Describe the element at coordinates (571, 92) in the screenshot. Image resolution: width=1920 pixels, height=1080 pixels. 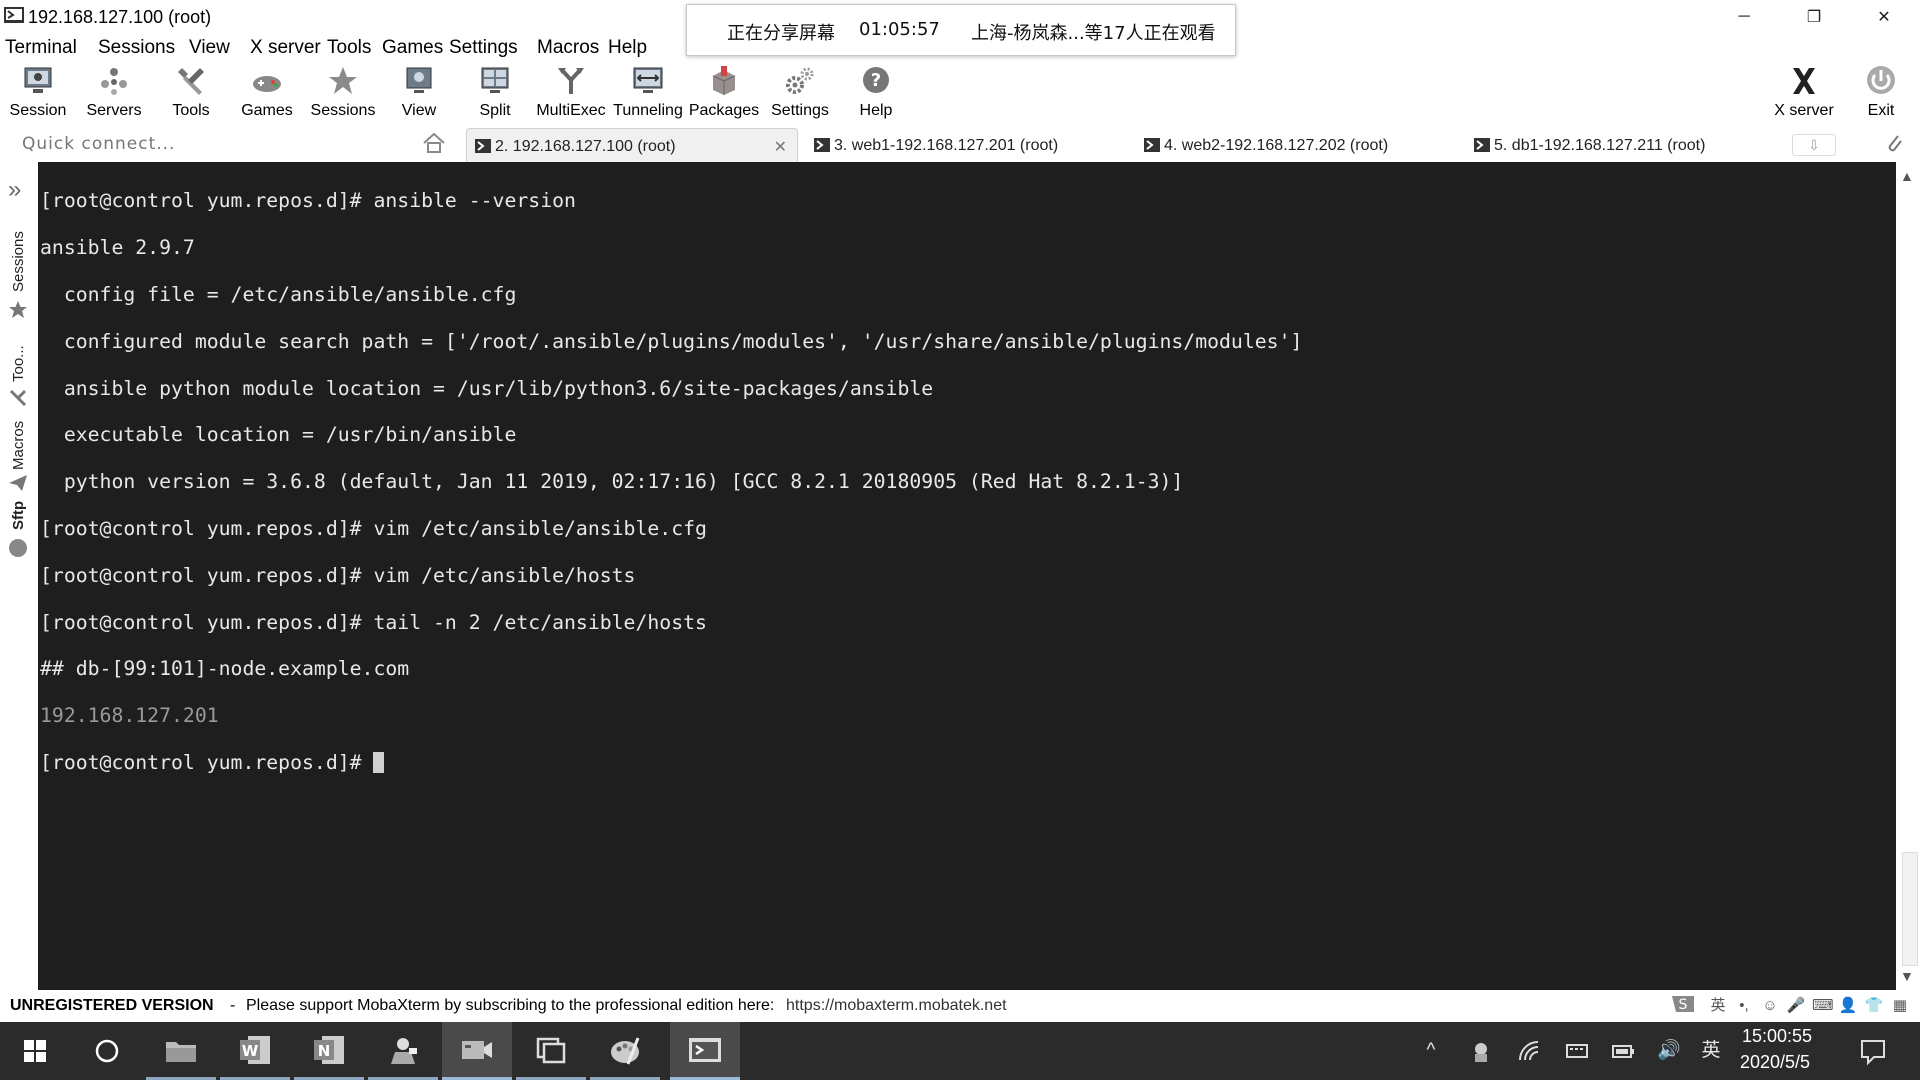
I see `toolbar-multiexec-button: MultiExec` at that location.